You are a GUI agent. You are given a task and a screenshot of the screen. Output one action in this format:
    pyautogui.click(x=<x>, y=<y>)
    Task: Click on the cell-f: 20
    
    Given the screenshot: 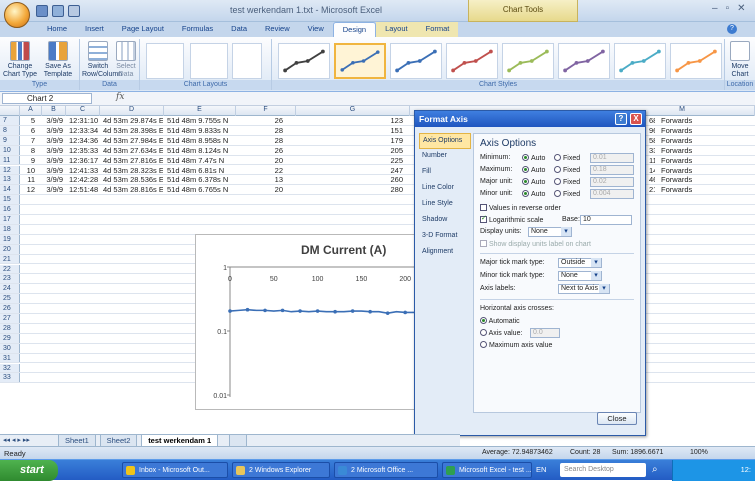 What is the action you would take?
    pyautogui.click(x=261, y=189)
    